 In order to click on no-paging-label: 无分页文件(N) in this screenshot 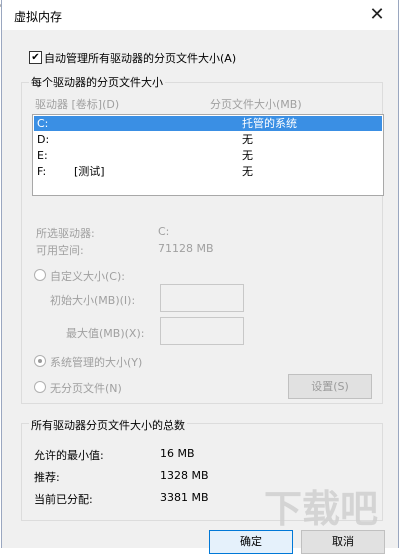, I will do `click(86, 388)`.